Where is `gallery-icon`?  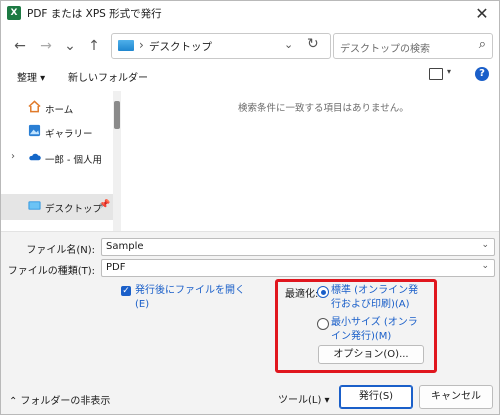
gallery-icon is located at coordinates (34, 130).